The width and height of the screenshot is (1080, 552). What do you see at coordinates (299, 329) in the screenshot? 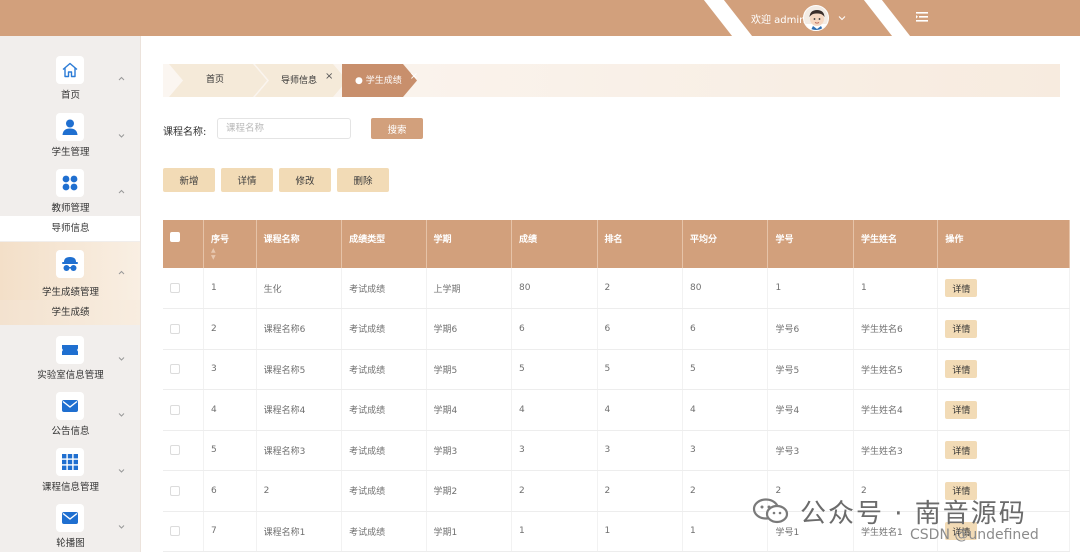
I see `table-cell: 课程名称6` at bounding box center [299, 329].